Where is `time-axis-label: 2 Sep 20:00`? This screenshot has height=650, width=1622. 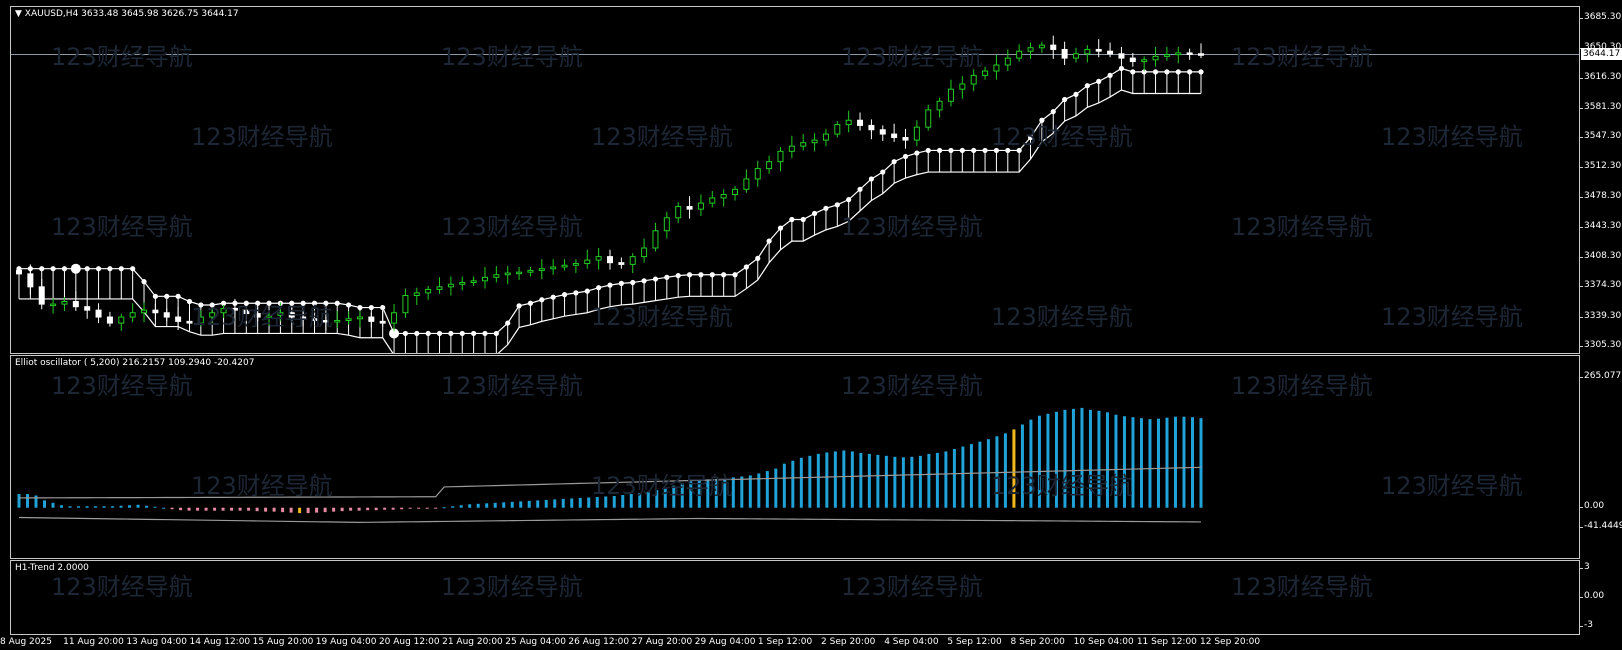
time-axis-label: 2 Sep 20:00 is located at coordinates (848, 642).